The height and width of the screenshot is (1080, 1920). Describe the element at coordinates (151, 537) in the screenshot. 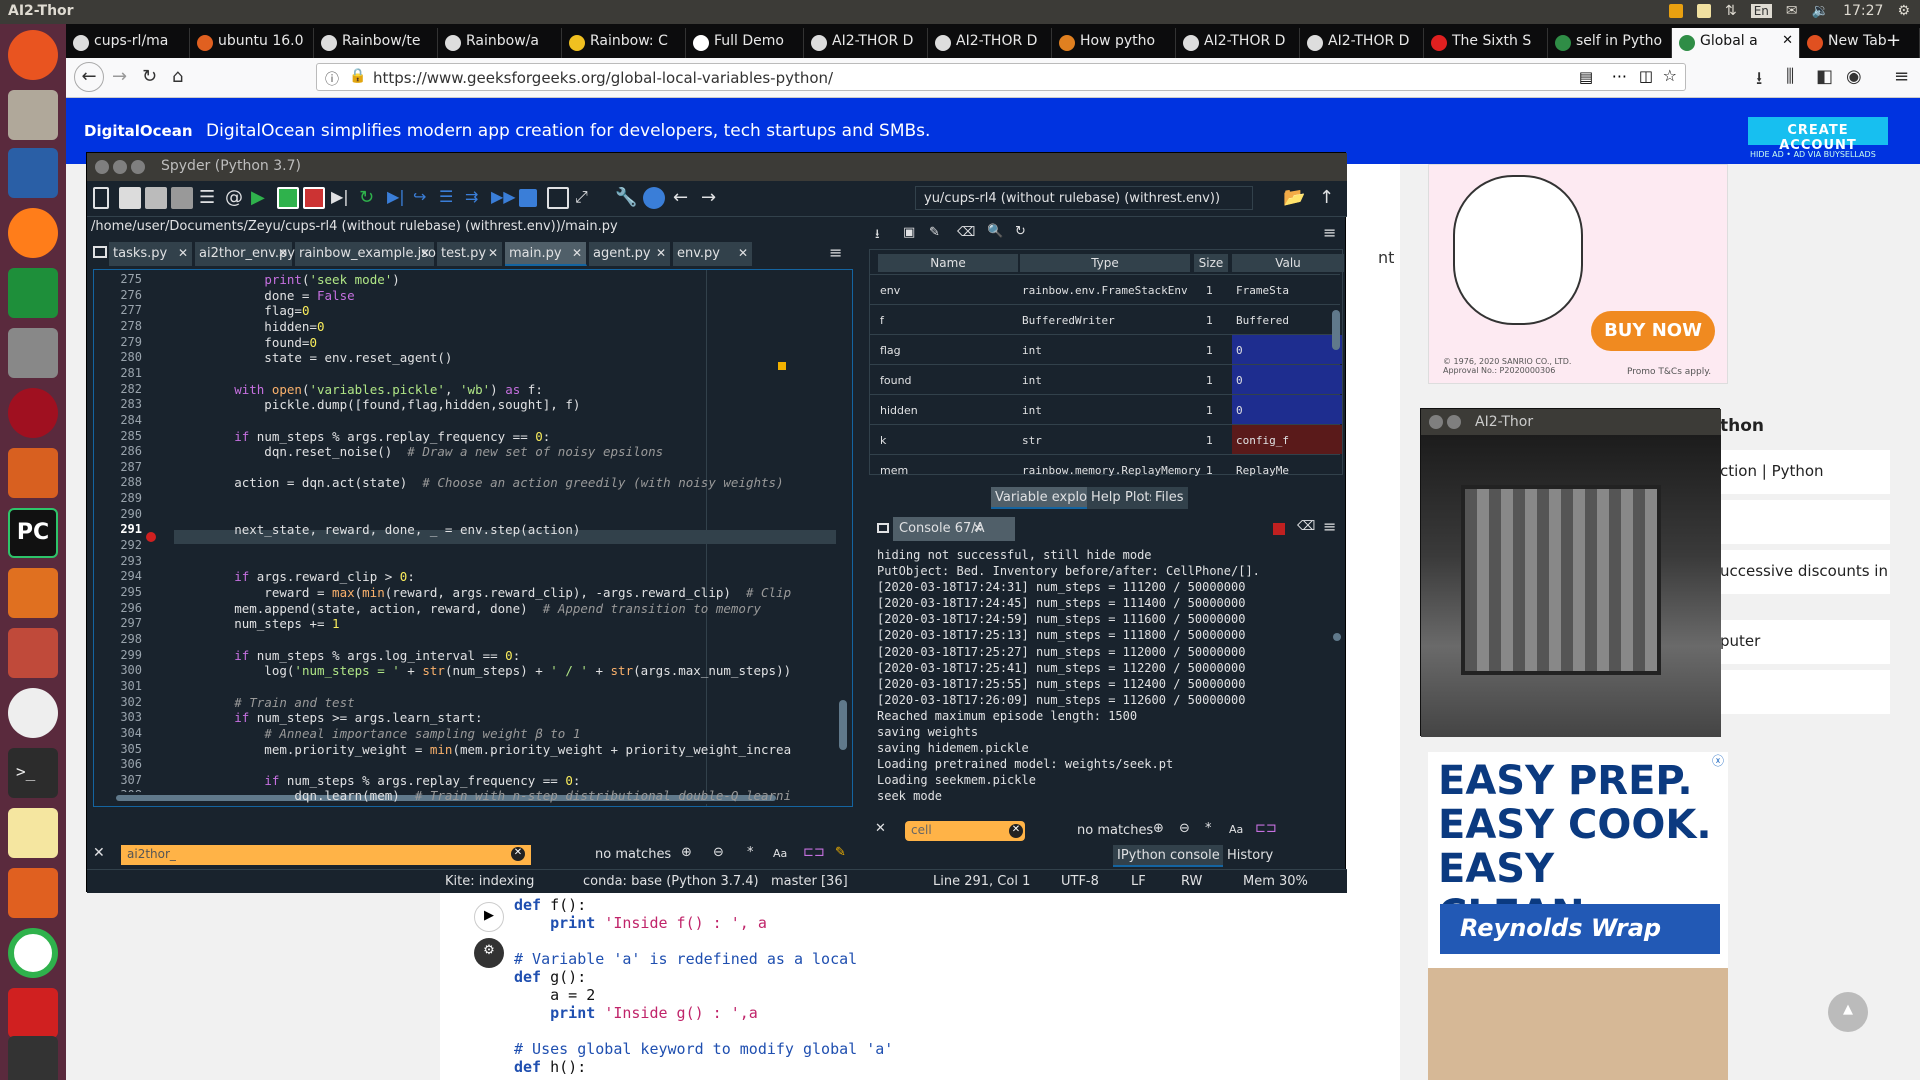

I see `breakpoint-marker` at that location.